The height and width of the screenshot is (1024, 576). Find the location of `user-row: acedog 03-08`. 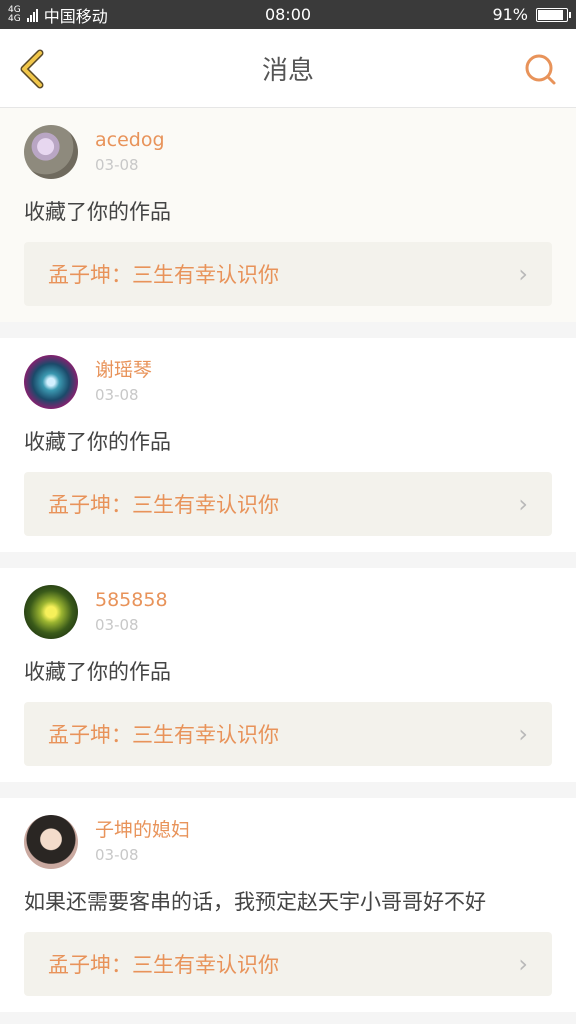

user-row: acedog 03-08 is located at coordinates (288, 152).